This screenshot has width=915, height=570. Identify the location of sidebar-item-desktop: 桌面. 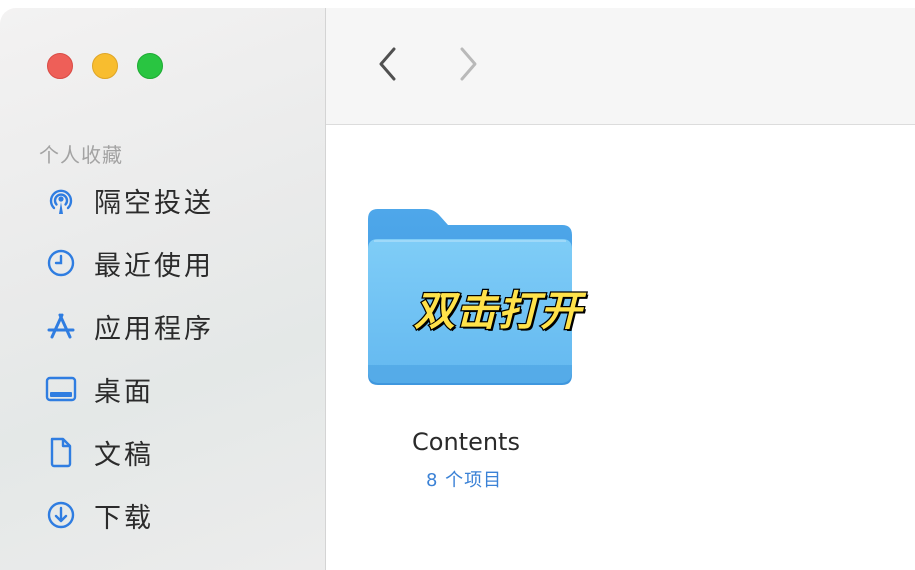
(99, 389).